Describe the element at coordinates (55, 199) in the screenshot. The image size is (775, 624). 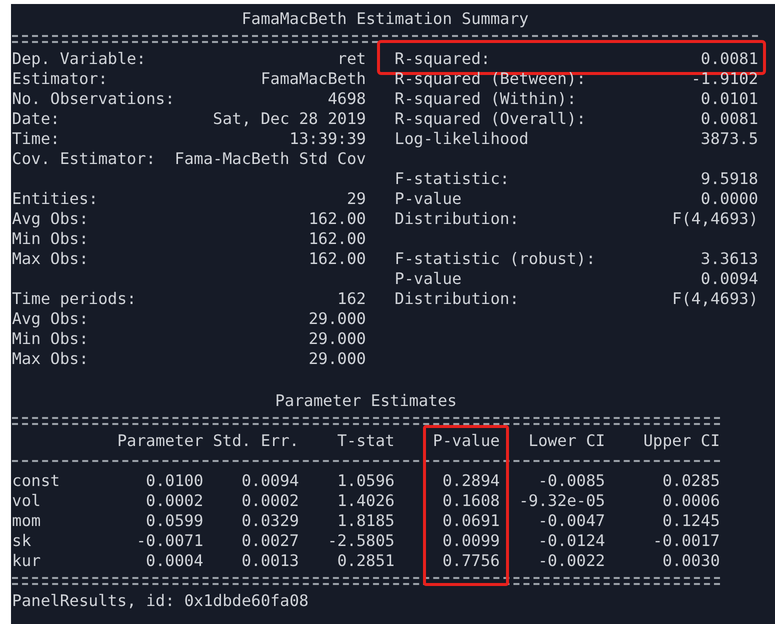
I see `stat-label: Entities:` at that location.